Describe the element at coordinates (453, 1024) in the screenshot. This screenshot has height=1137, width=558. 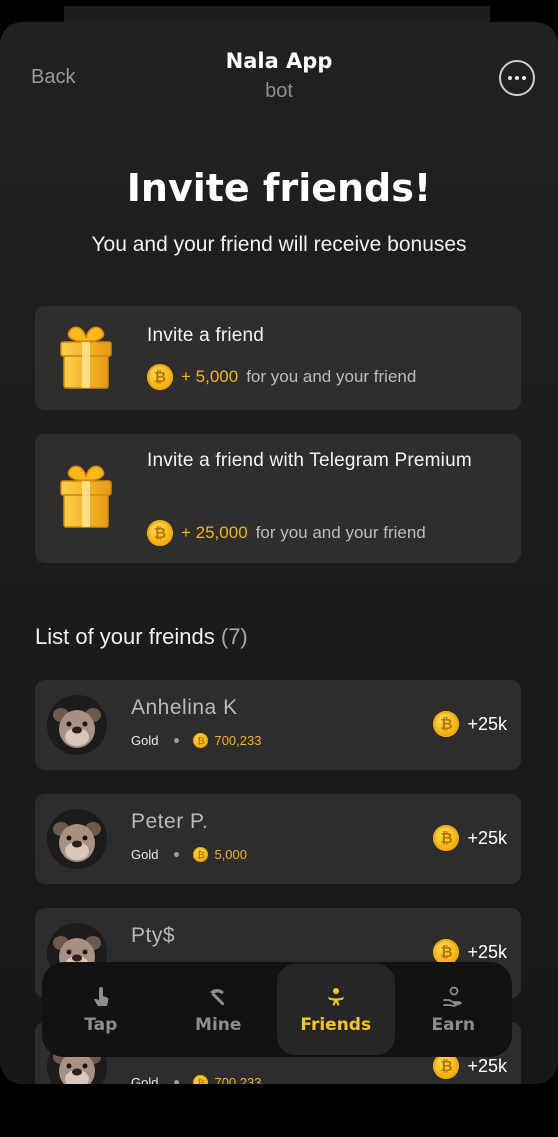
I see `tab-label: Earn` at that location.